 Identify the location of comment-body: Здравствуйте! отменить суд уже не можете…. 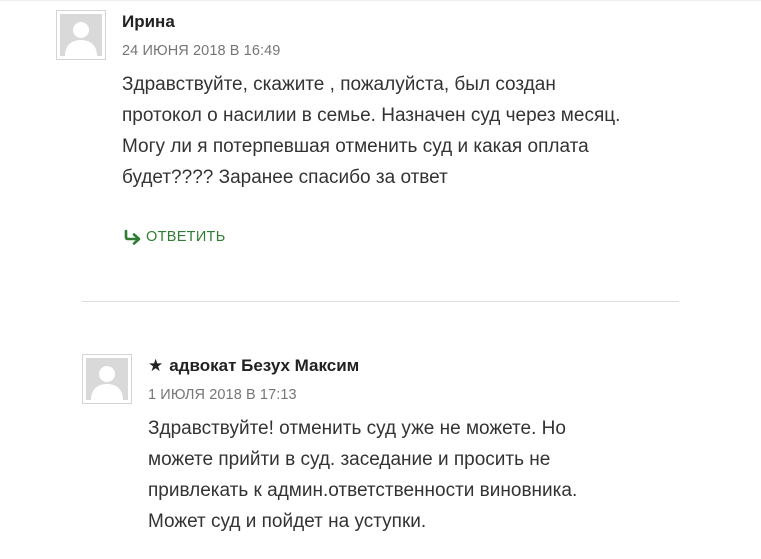
(362, 475).